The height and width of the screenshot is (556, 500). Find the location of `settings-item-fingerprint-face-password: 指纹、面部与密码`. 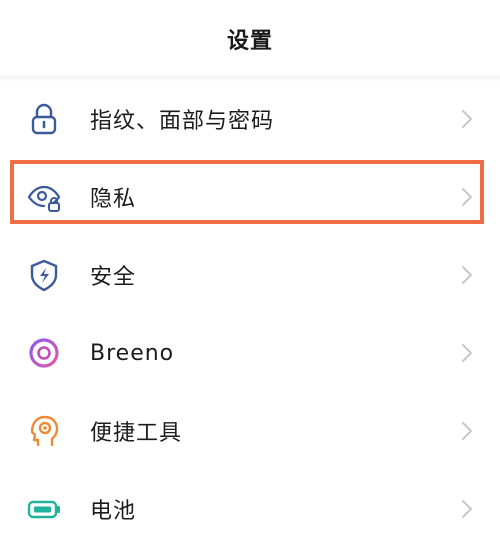

settings-item-fingerprint-face-password: 指纹、面部与密码 is located at coordinates (250, 119).